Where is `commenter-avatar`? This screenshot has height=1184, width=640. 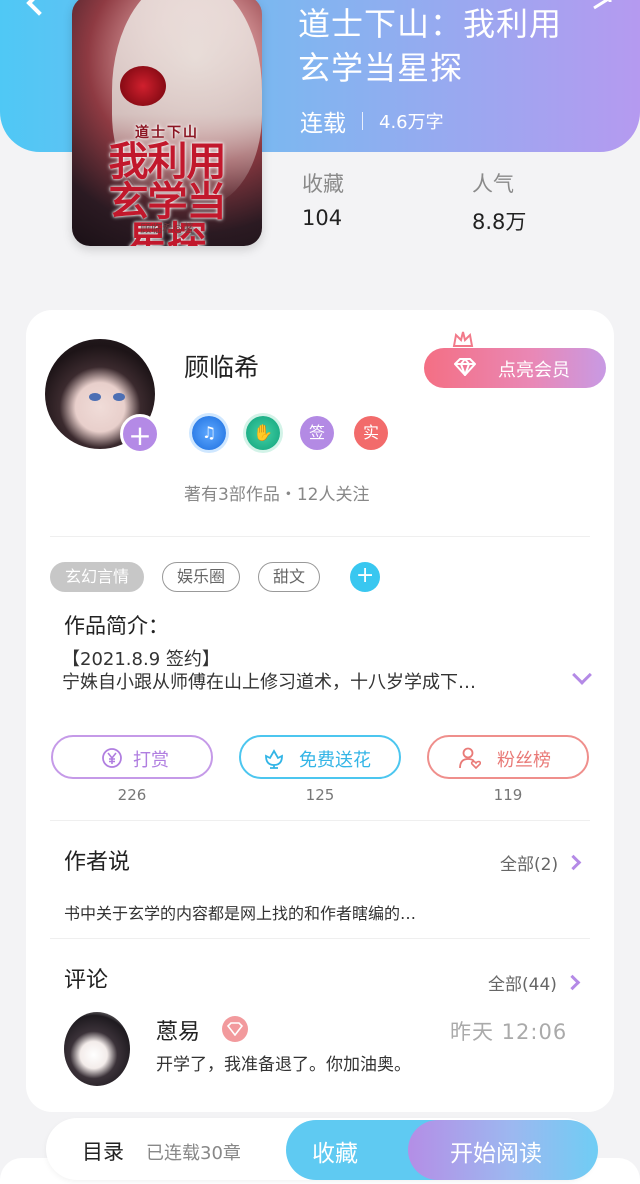 commenter-avatar is located at coordinates (97, 1049).